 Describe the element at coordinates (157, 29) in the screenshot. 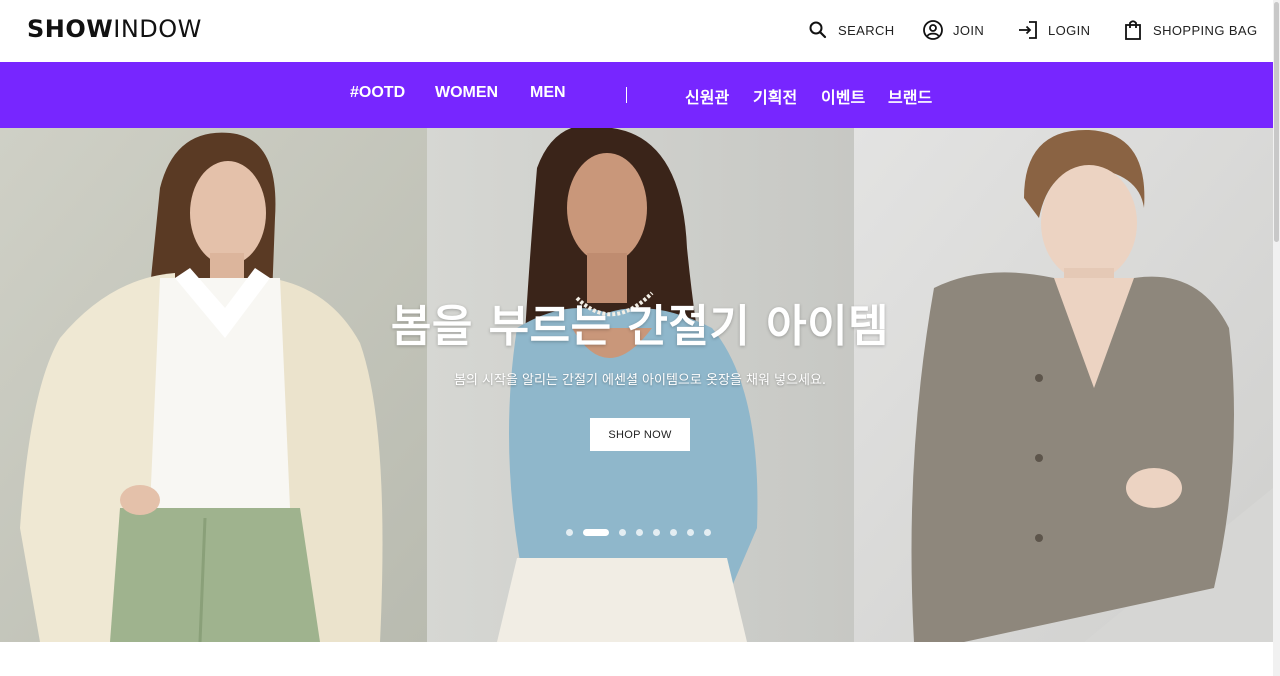

I see `logo-thin-part: INDOW` at that location.